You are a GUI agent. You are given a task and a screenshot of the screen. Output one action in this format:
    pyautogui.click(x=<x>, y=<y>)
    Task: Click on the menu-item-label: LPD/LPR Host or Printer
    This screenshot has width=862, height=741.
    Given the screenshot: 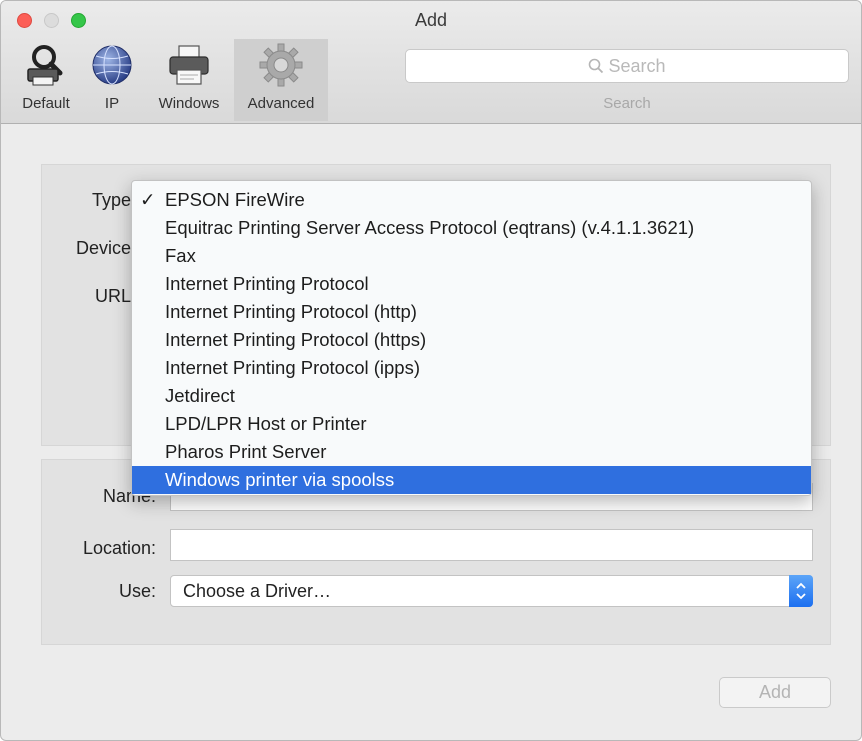 What is the action you would take?
    pyautogui.click(x=266, y=423)
    